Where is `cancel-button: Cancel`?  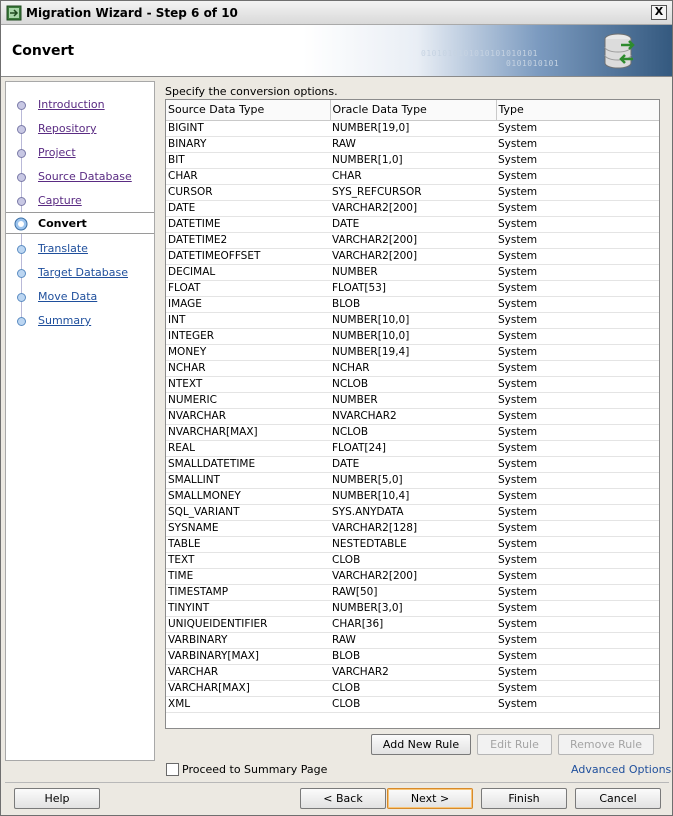
cancel-button: Cancel is located at coordinates (618, 798).